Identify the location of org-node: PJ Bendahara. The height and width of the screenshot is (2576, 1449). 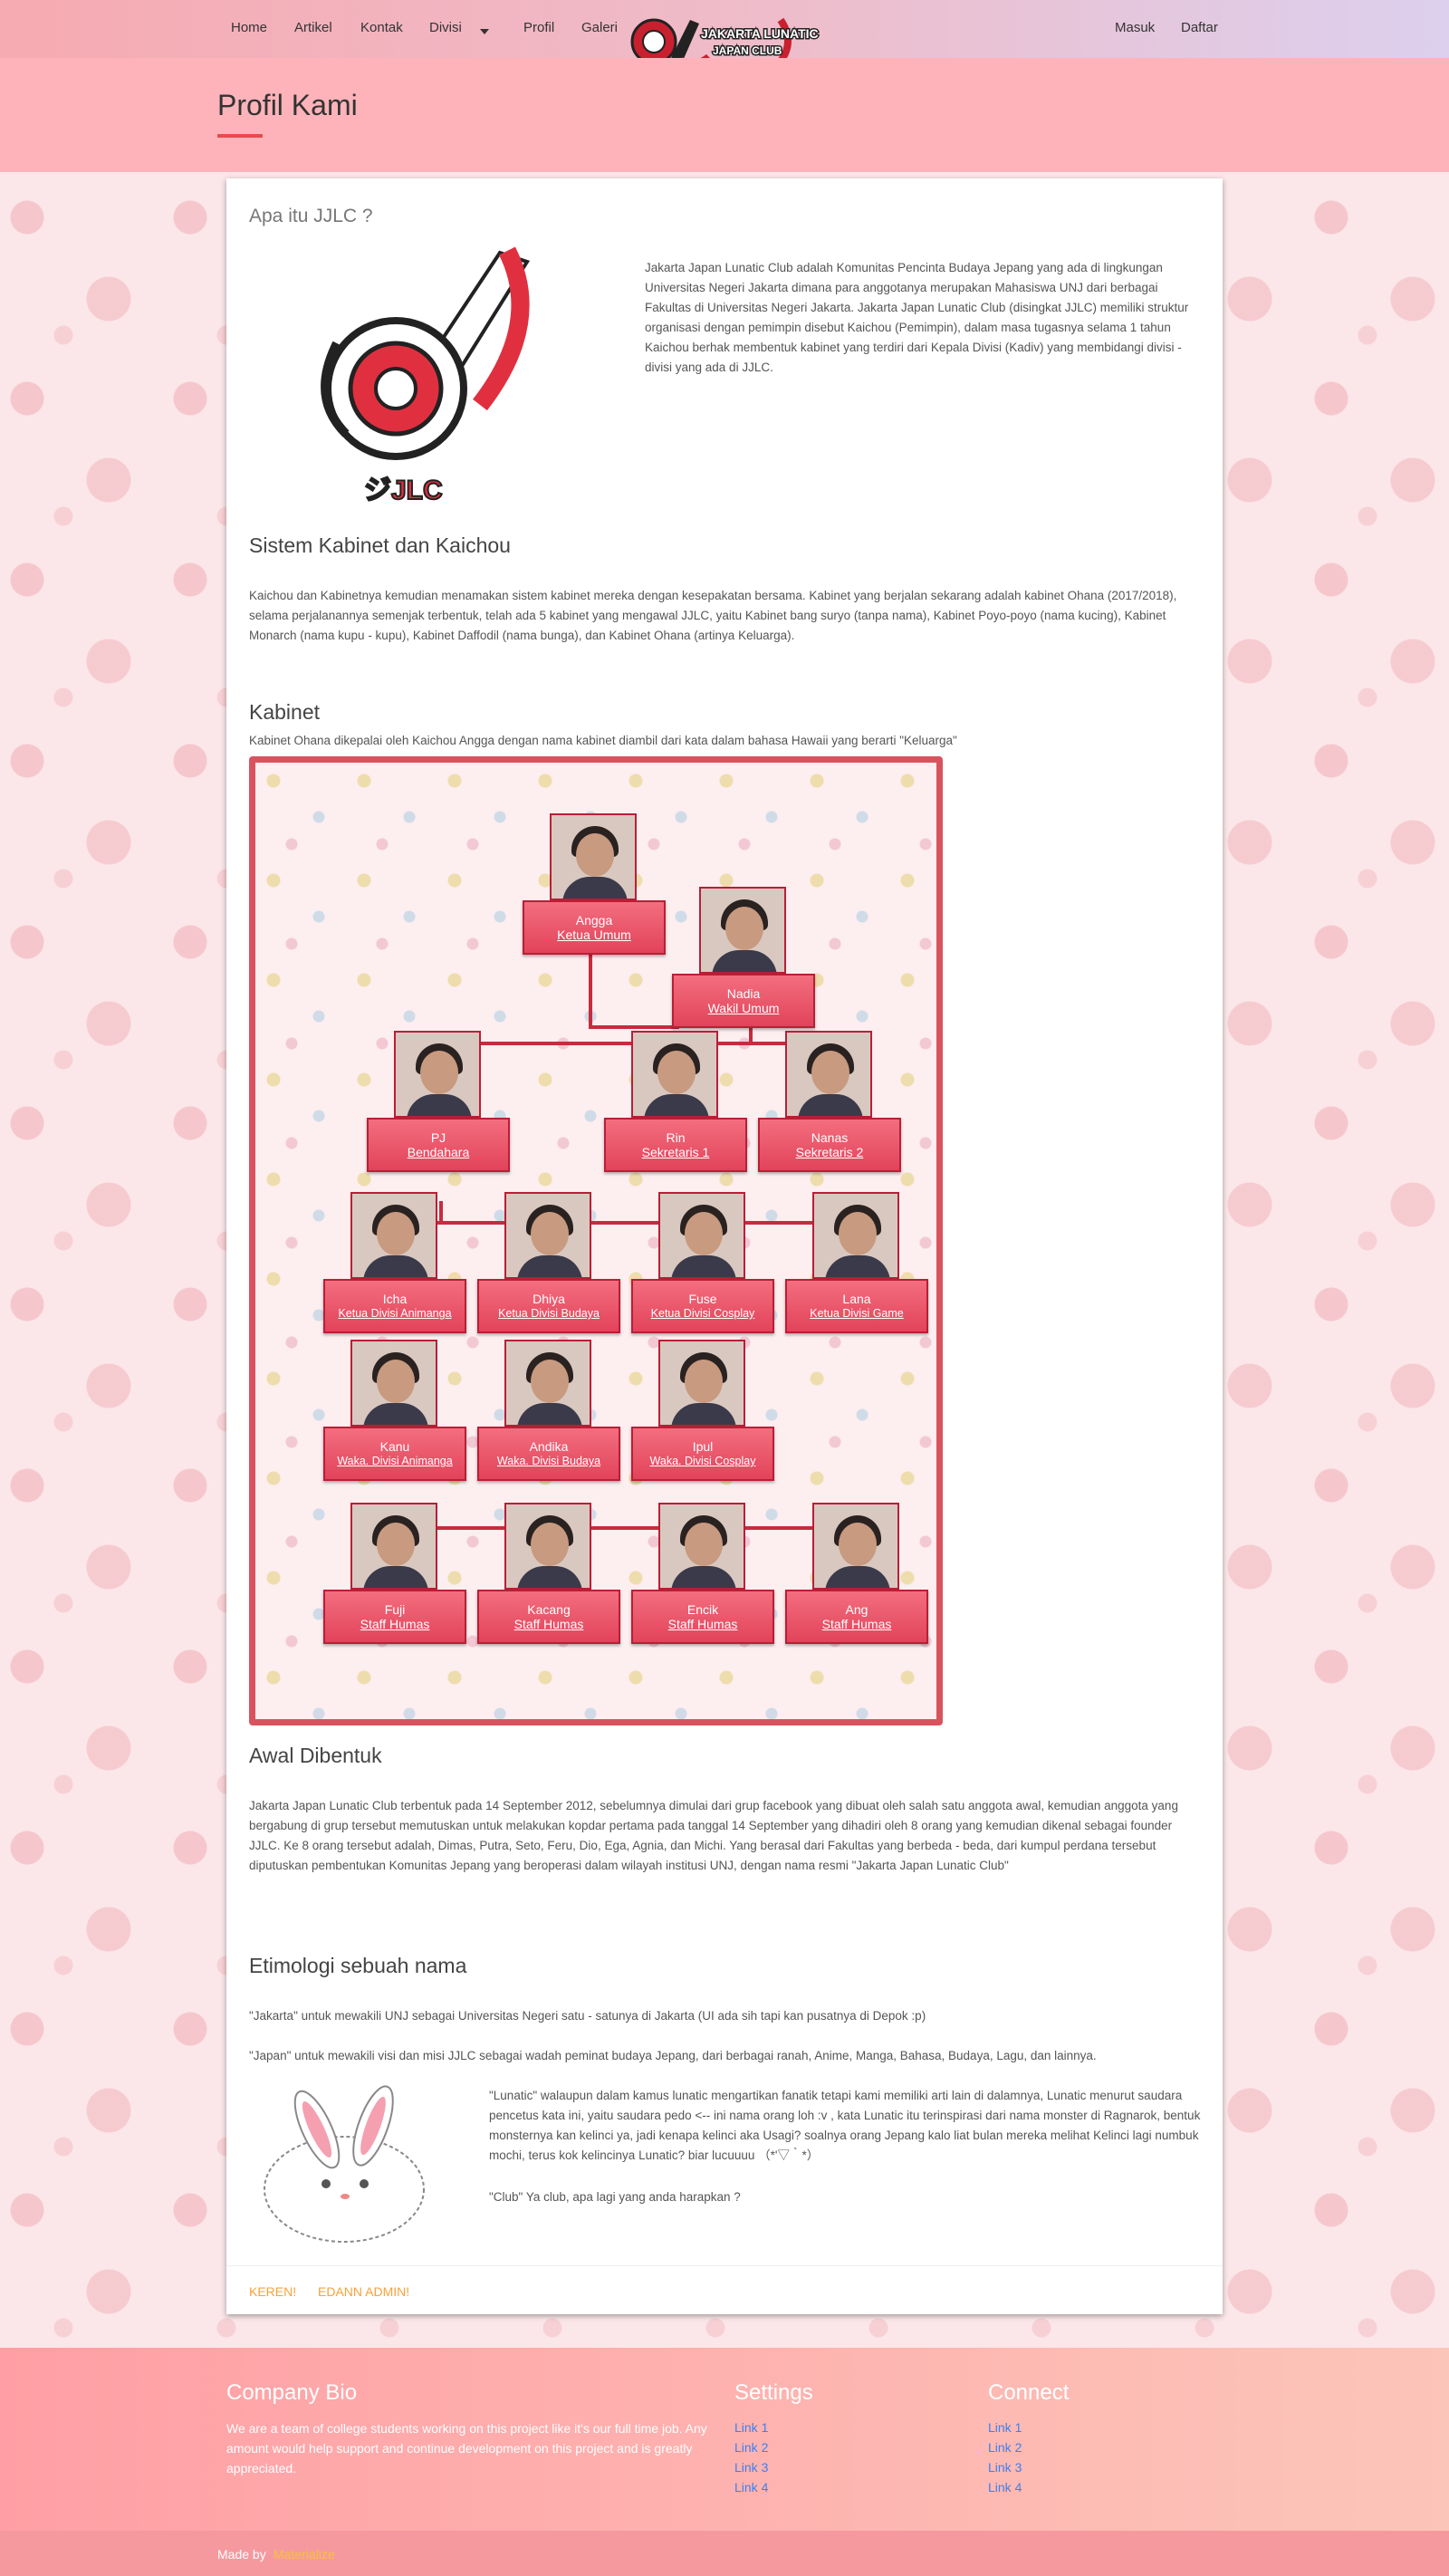
(438, 1145).